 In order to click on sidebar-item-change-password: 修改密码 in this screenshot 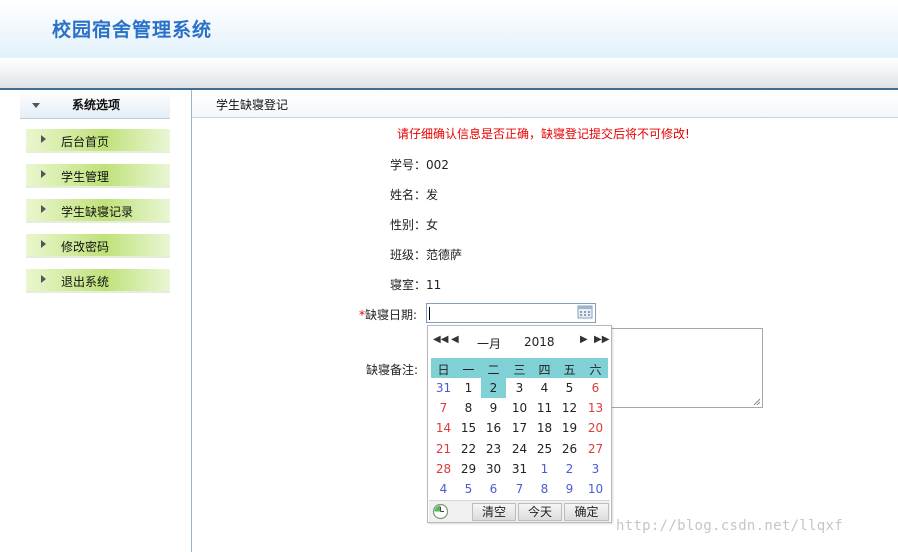, I will do `click(98, 246)`.